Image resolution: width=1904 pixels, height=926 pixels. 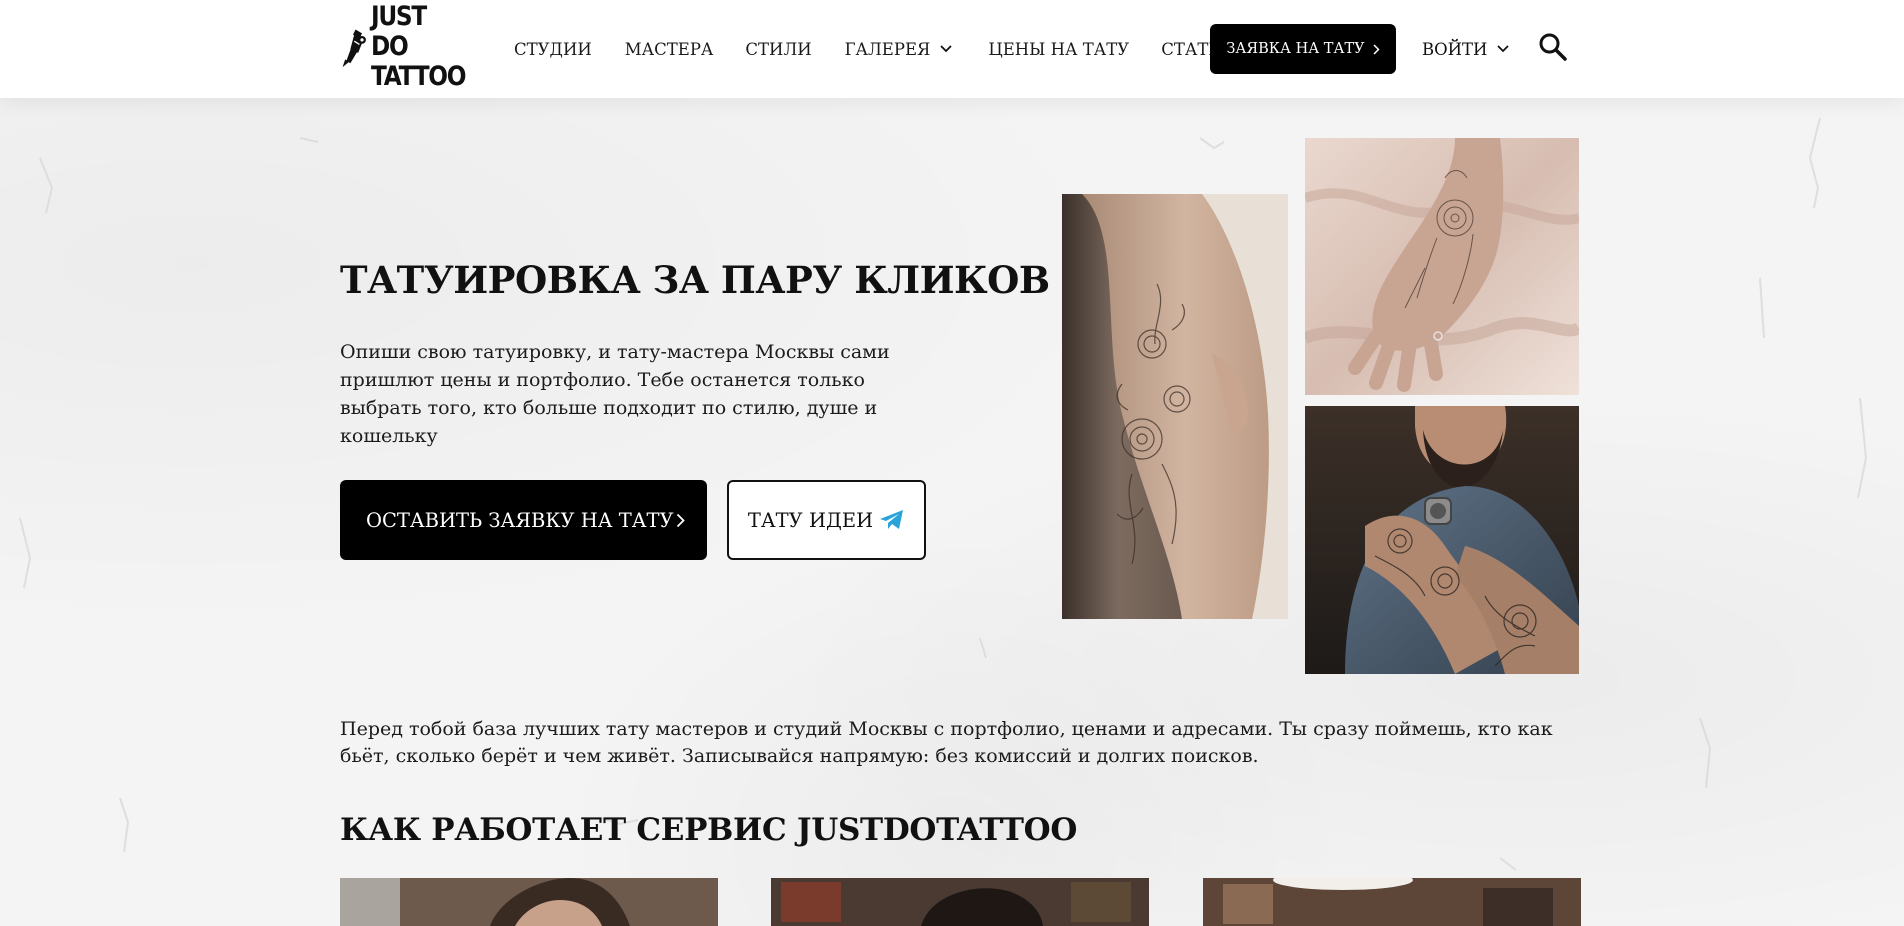 I want to click on logo-wordmark: JUST DO TATTOO, so click(x=418, y=46).